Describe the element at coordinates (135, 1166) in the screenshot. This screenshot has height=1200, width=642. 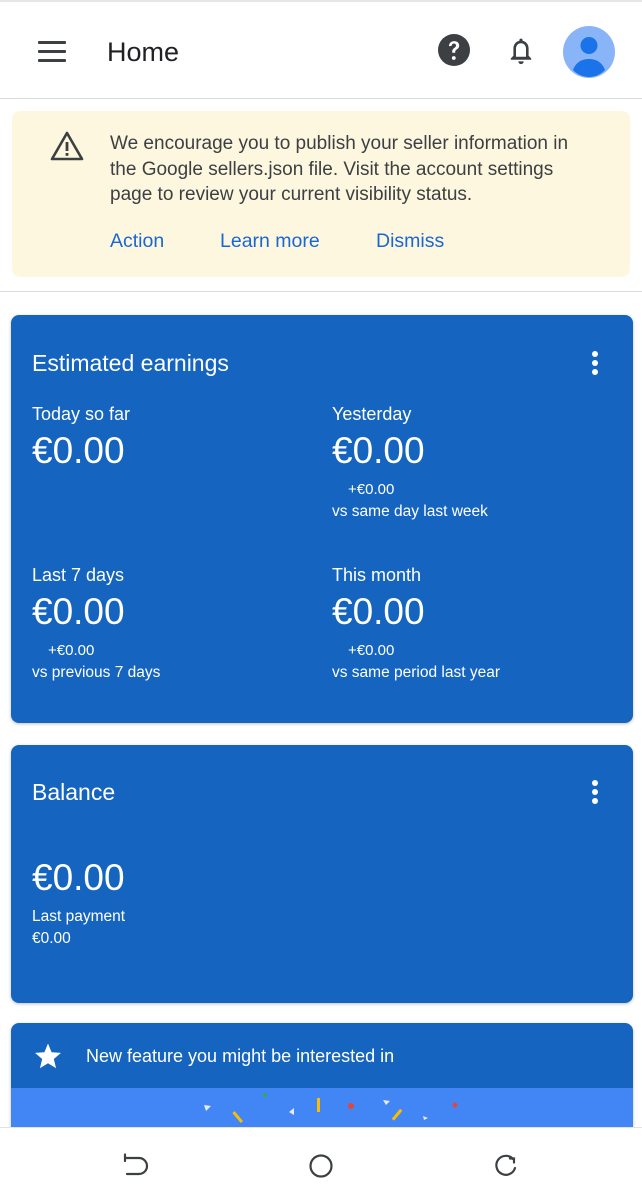
I see `back-icon` at that location.